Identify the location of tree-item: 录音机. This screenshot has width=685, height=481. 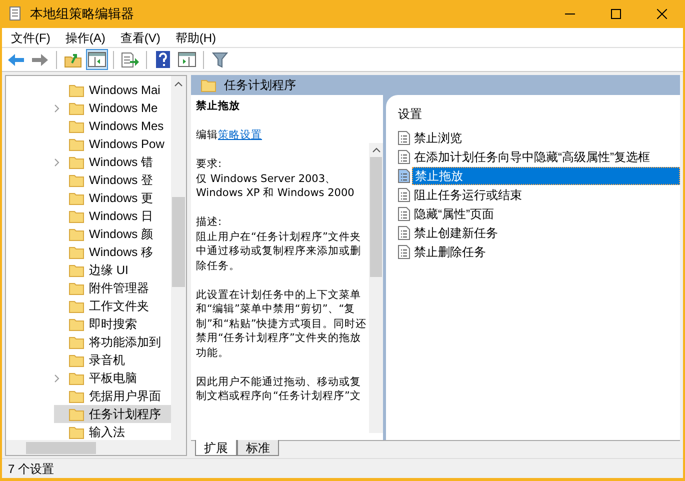
(112, 360).